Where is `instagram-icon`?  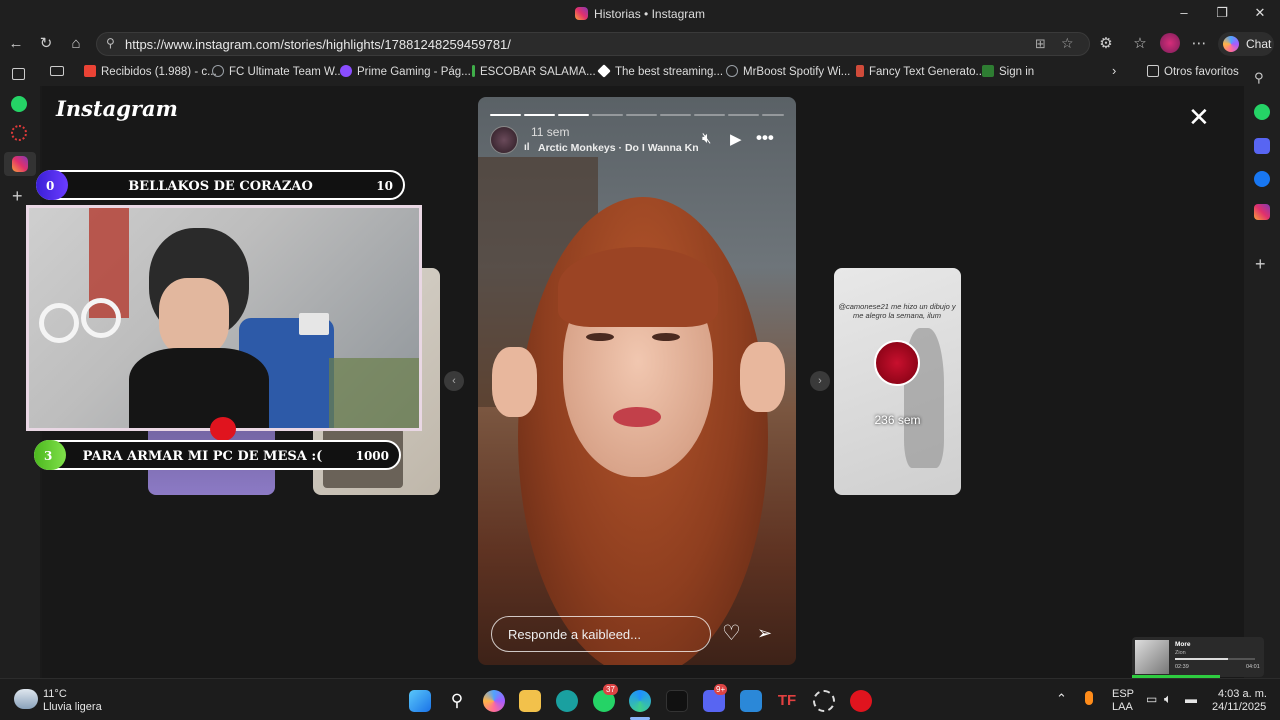
instagram-icon is located at coordinates (1262, 212).